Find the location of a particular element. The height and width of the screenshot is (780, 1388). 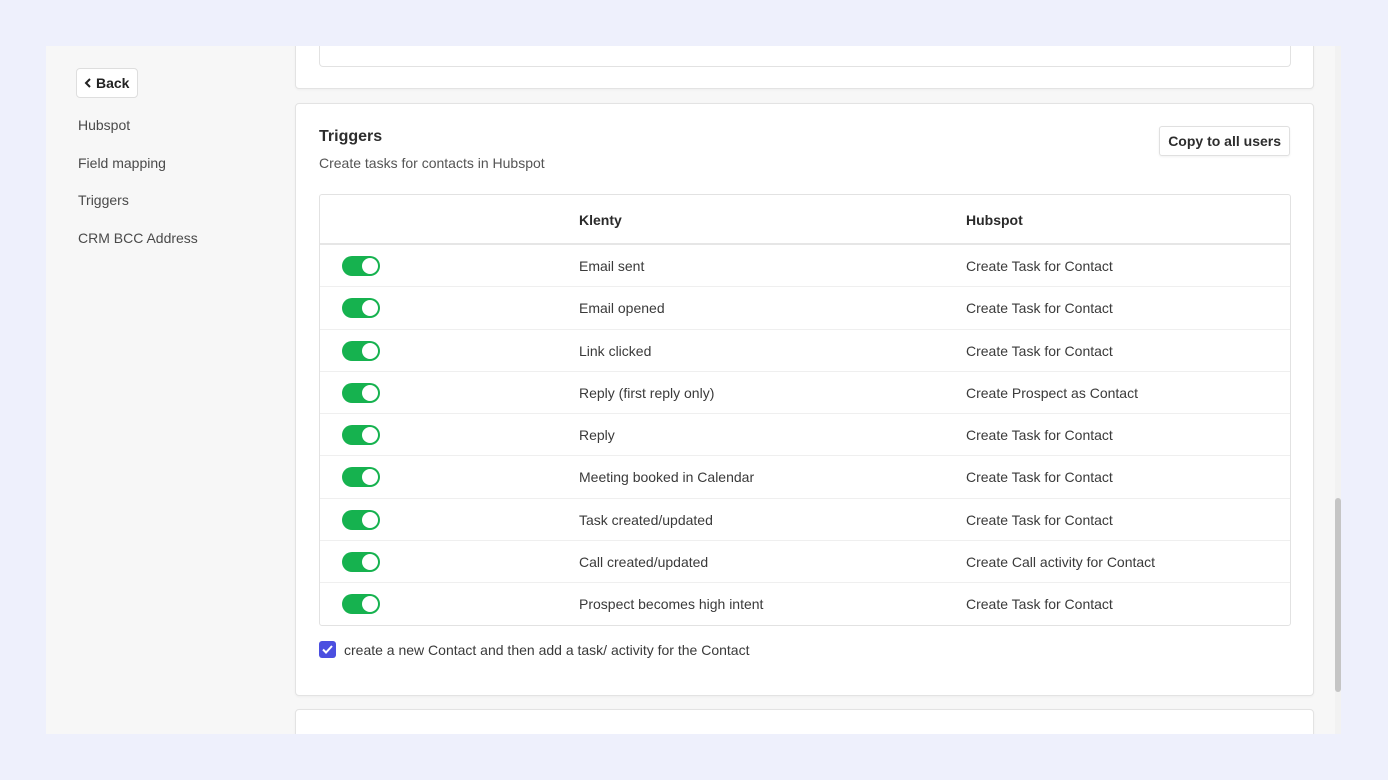

create-contact-checkbox is located at coordinates (327, 649).